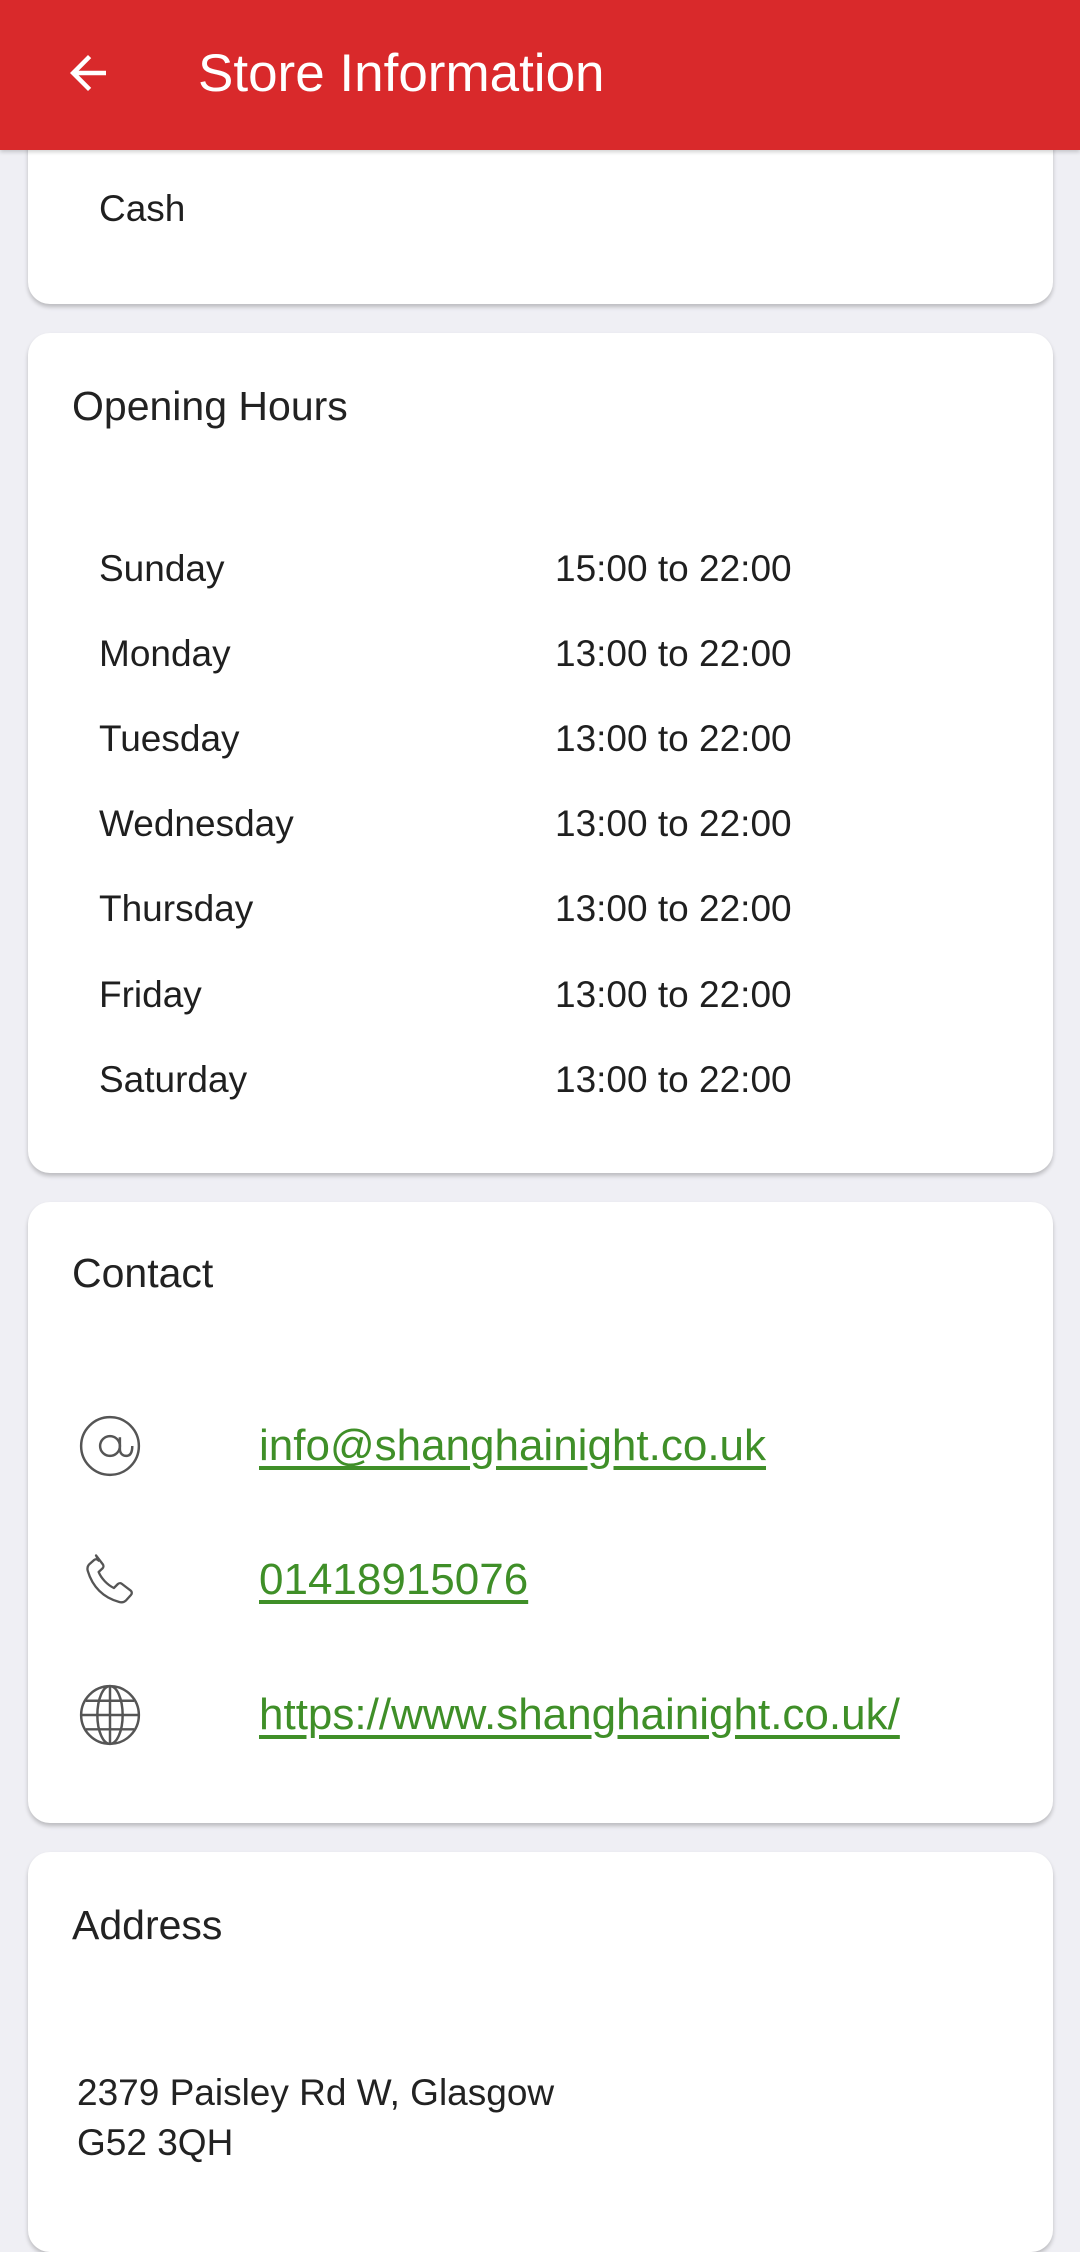 The width and height of the screenshot is (1080, 2252). Describe the element at coordinates (142, 208) in the screenshot. I see `payment-method-cash: Cash` at that location.